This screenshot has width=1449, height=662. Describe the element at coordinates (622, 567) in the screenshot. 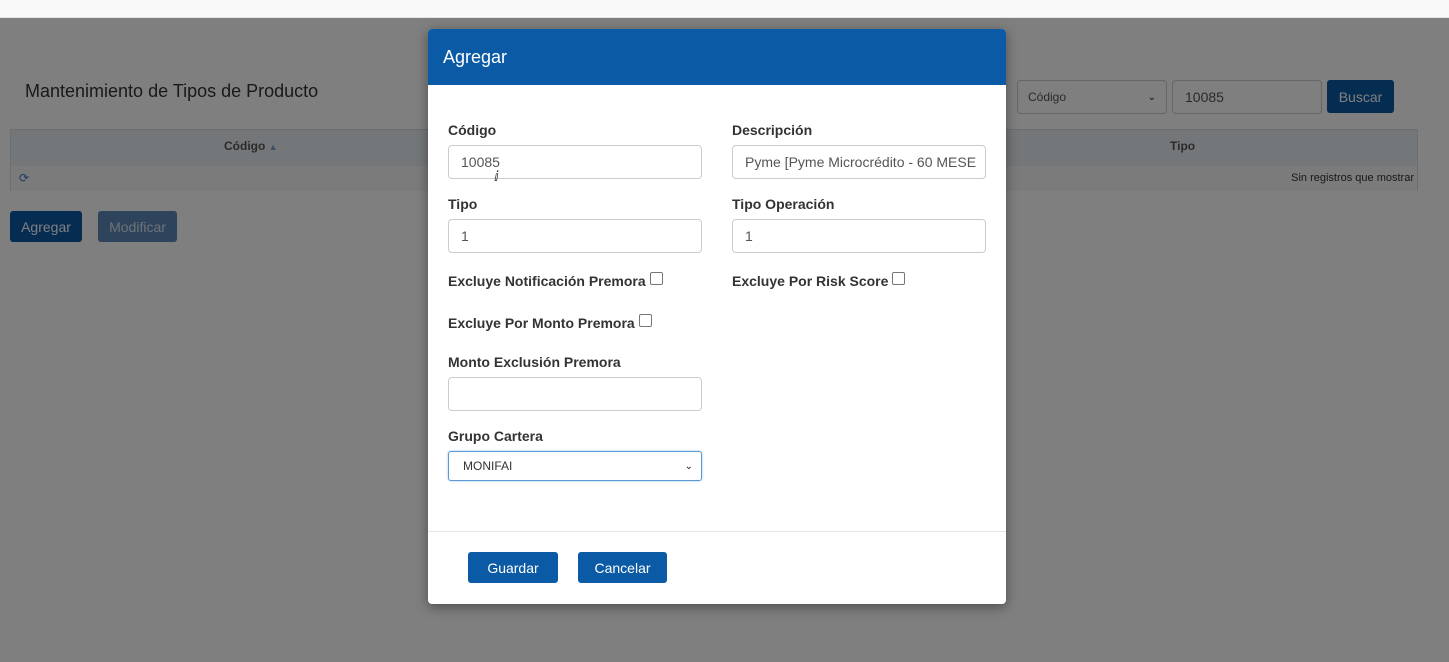

I see `cancel-button: Cancelar` at that location.